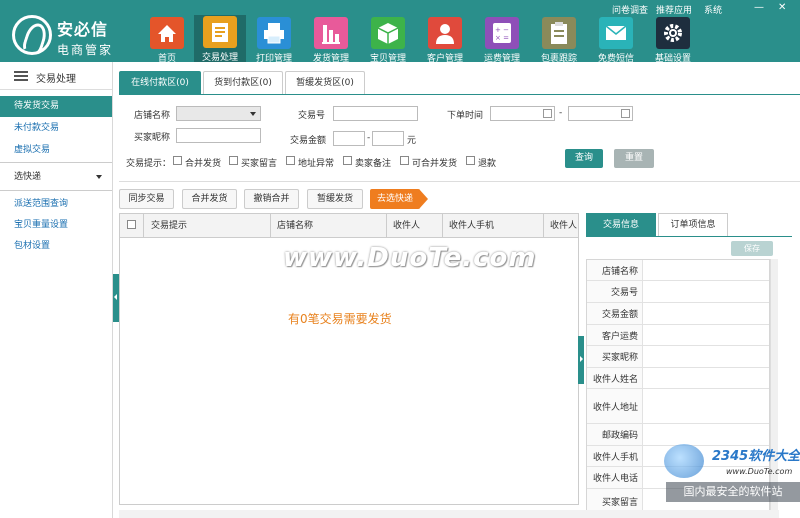  I want to click on amount-label: 交易金额, so click(308, 141).